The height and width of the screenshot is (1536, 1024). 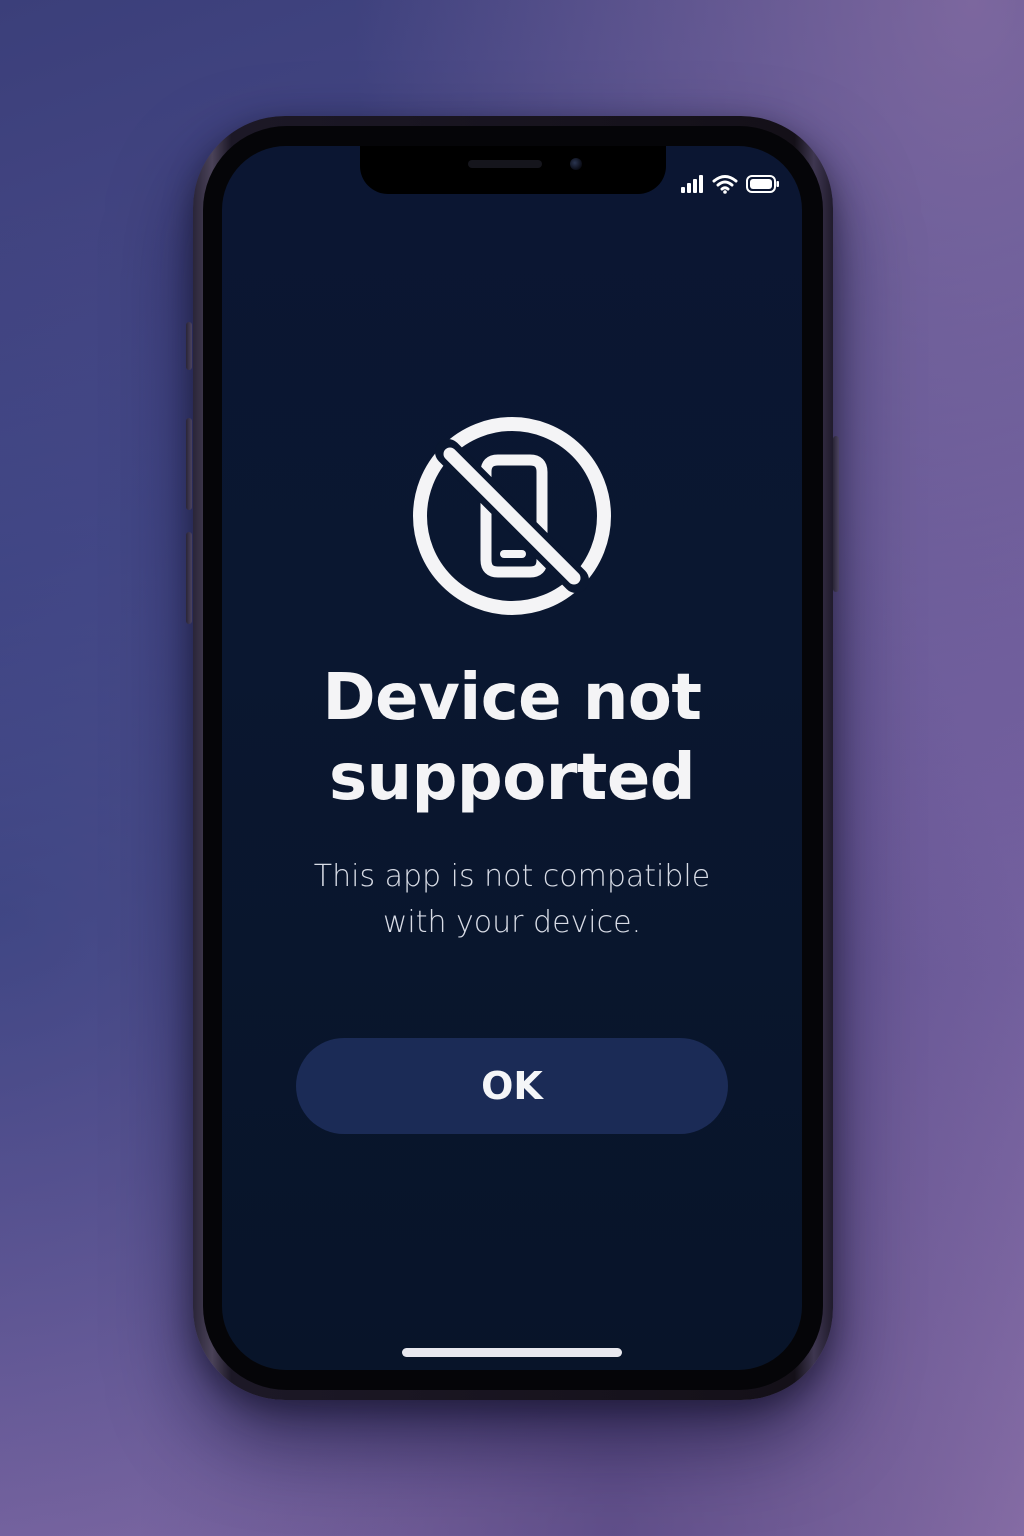 I want to click on wifi-icon, so click(x=725, y=184).